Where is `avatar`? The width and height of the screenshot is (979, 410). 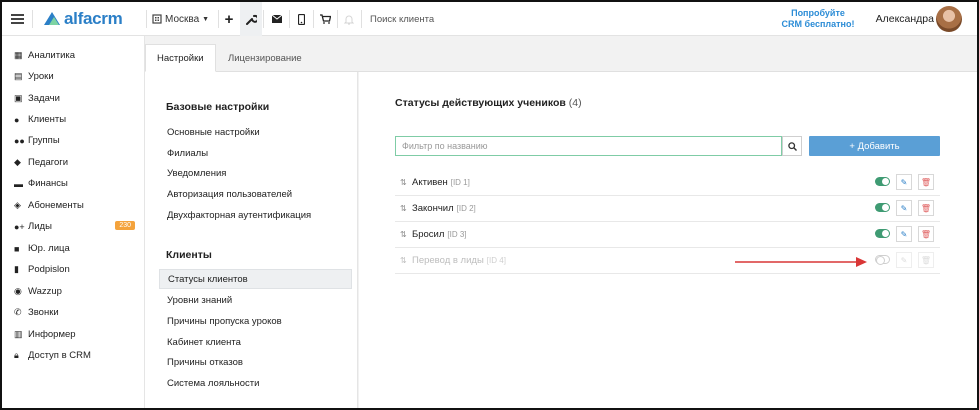
avatar is located at coordinates (949, 19).